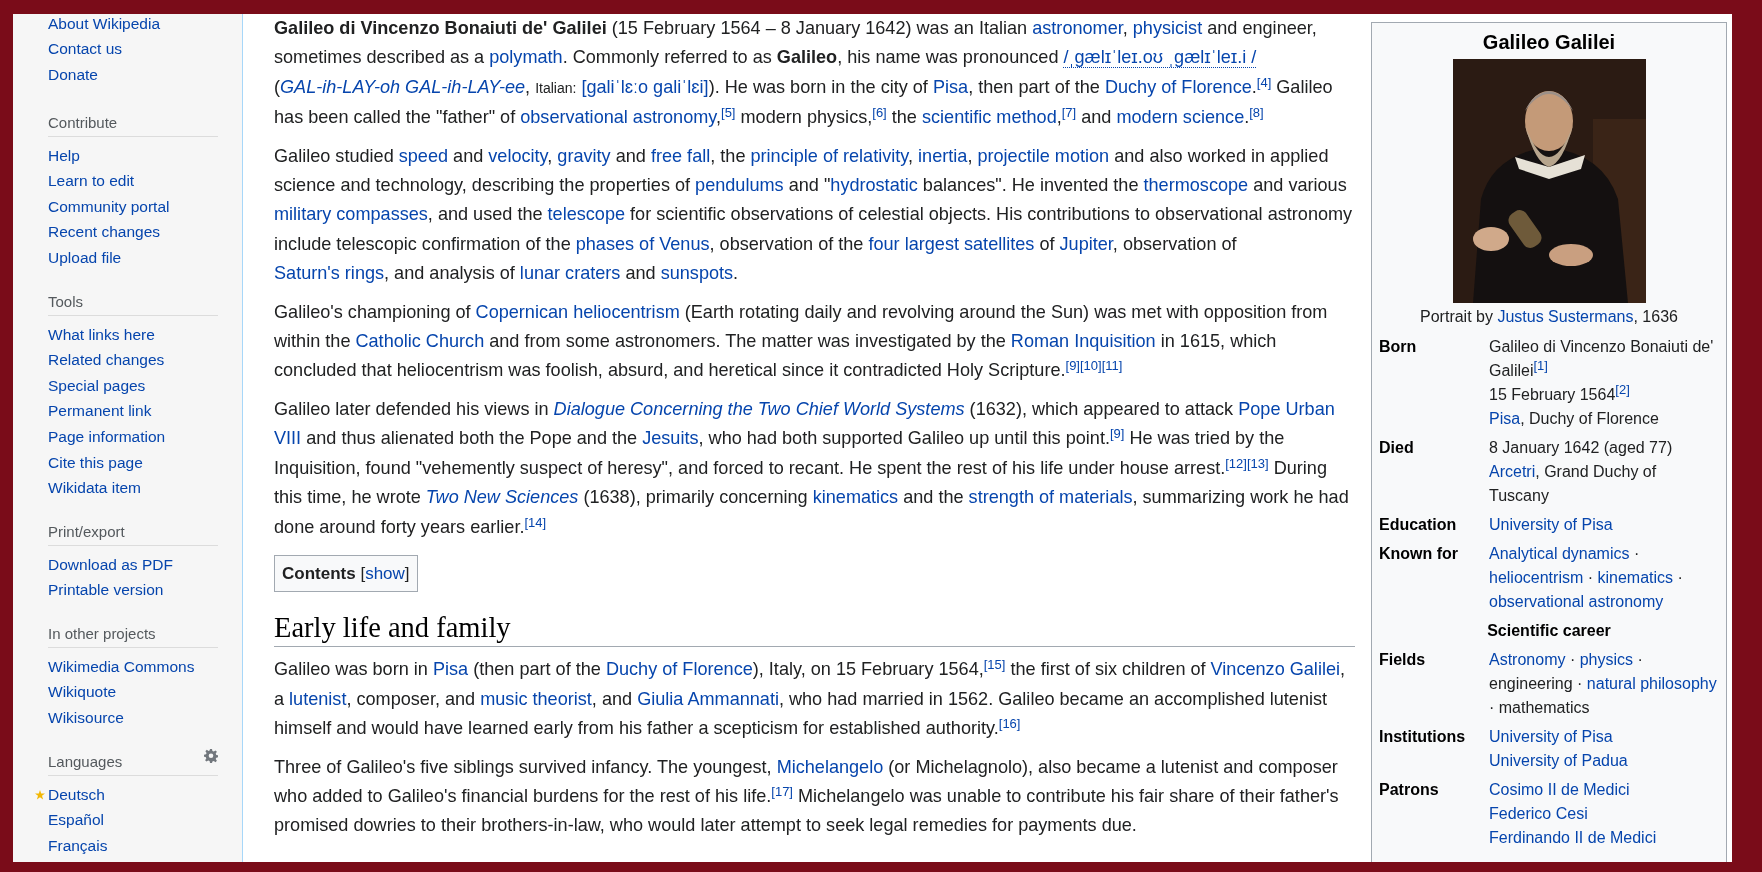 The height and width of the screenshot is (872, 1762). I want to click on link: GAL-ih-LAY-ee, so click(465, 86).